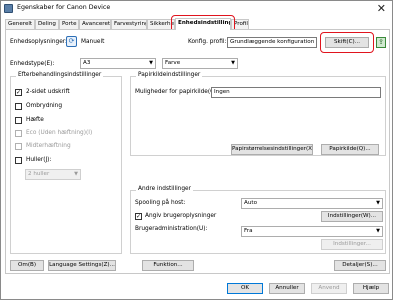  Describe the element at coordinates (177, 92) in the screenshot. I see `paper-source-options-label: Muligheder for papirkilde(O):` at that location.